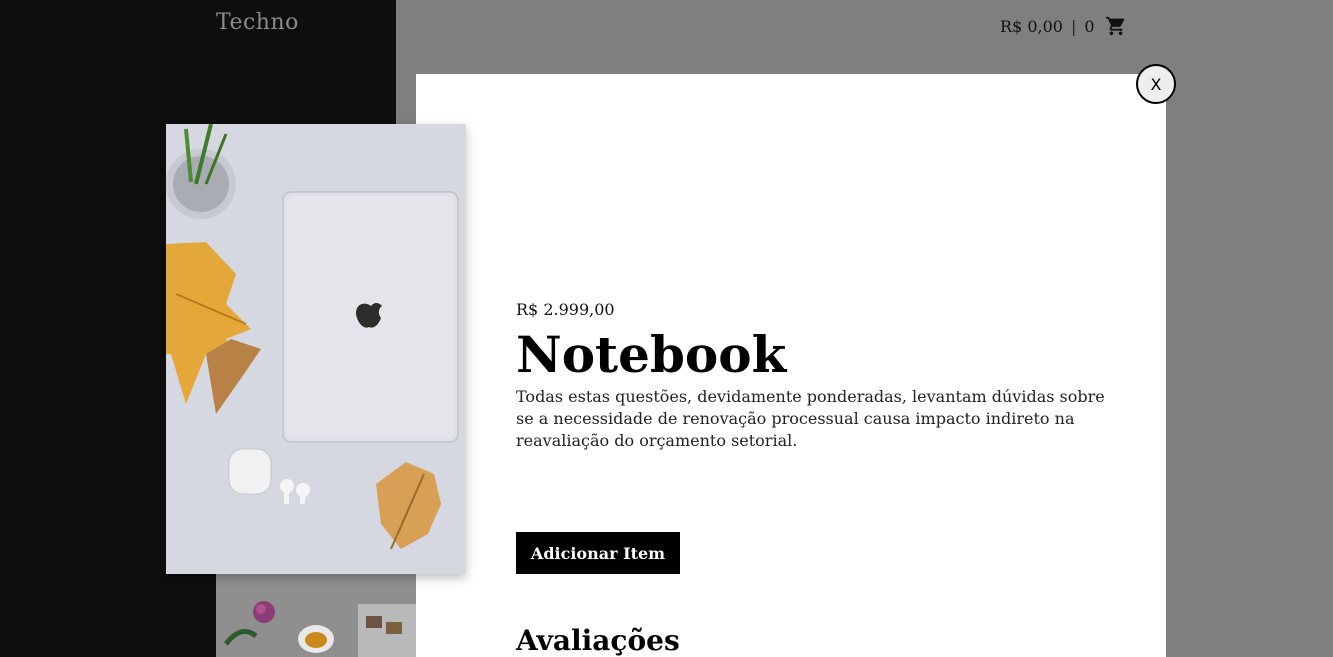  I want to click on add-item-button: Adicionar Item, so click(598, 553).